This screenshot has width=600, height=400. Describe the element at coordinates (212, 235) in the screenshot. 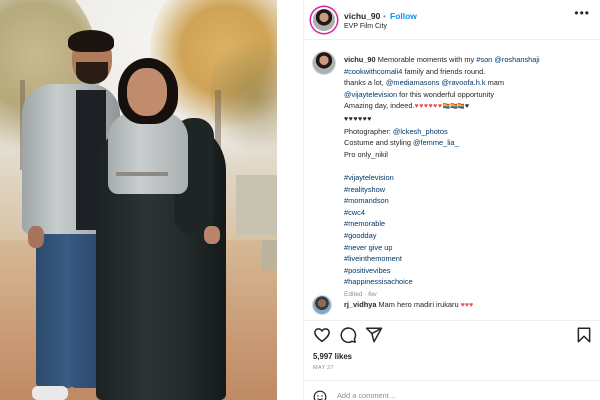

I see `woman-hand` at that location.